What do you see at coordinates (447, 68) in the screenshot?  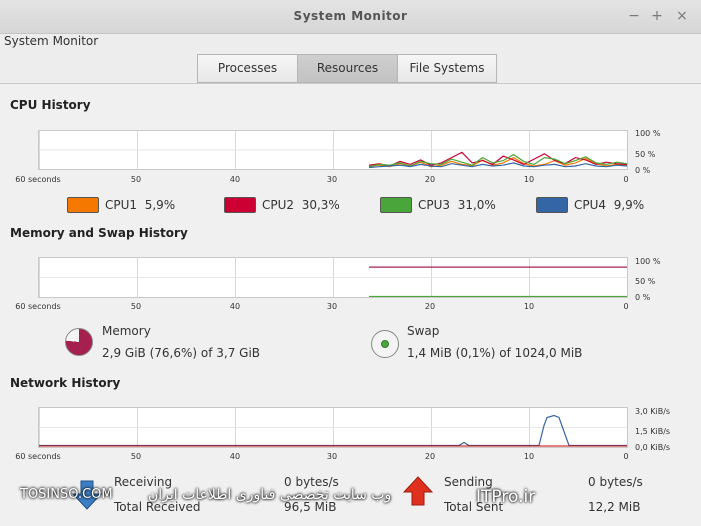 I see `tab-file-systems: File Systems` at bounding box center [447, 68].